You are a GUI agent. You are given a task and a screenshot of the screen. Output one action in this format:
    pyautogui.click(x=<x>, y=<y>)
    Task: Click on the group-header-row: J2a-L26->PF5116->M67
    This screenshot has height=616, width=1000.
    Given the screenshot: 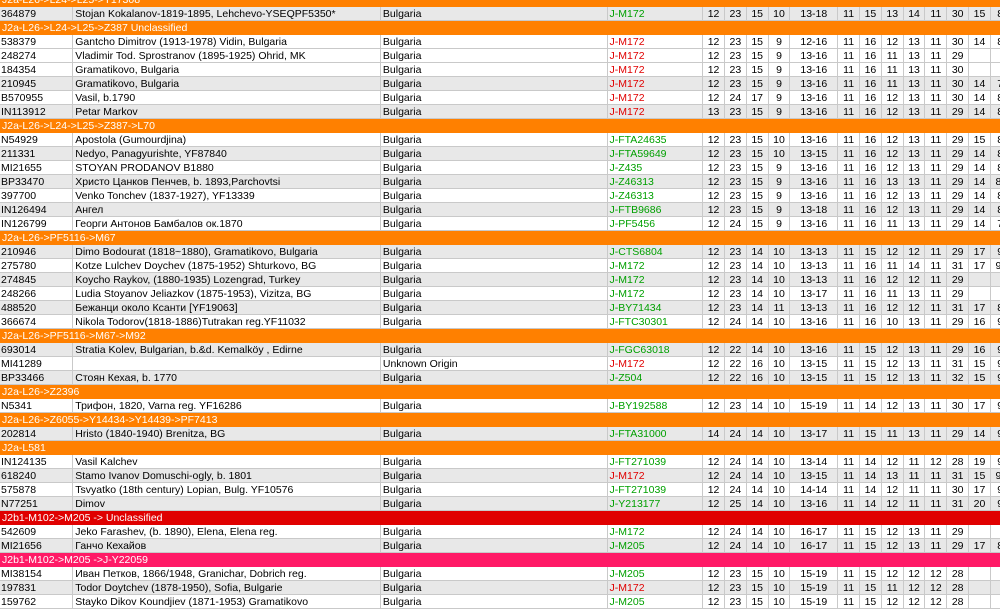 What is the action you would take?
    pyautogui.click(x=500, y=237)
    